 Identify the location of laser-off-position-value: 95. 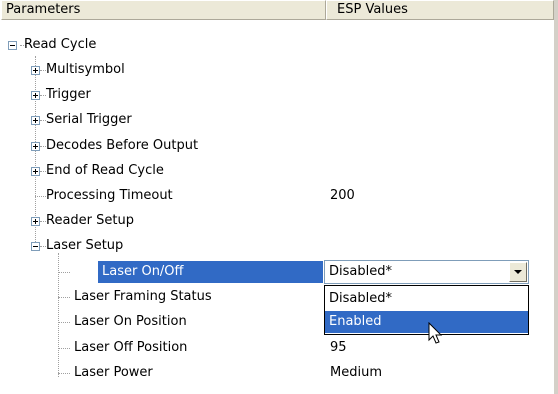
(338, 348).